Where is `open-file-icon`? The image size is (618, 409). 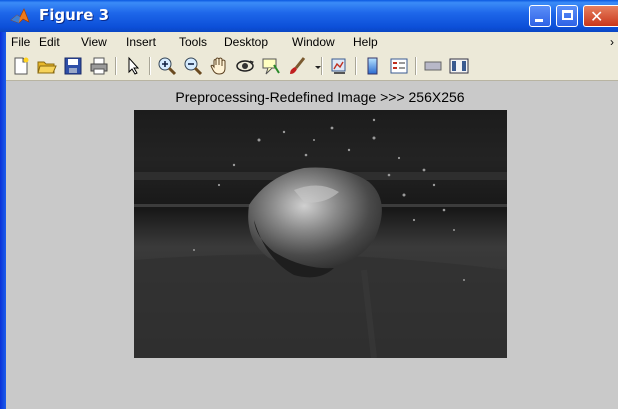
open-file-icon is located at coordinates (47, 66).